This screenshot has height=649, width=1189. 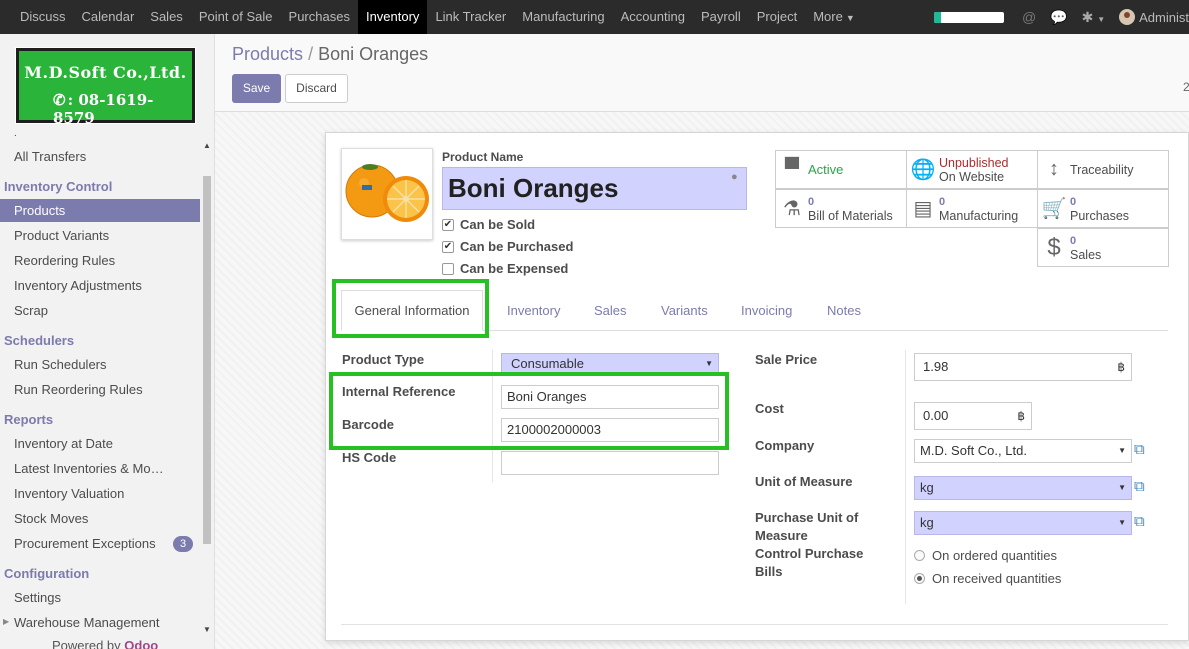 I want to click on sales-count: 0, so click(x=1073, y=241).